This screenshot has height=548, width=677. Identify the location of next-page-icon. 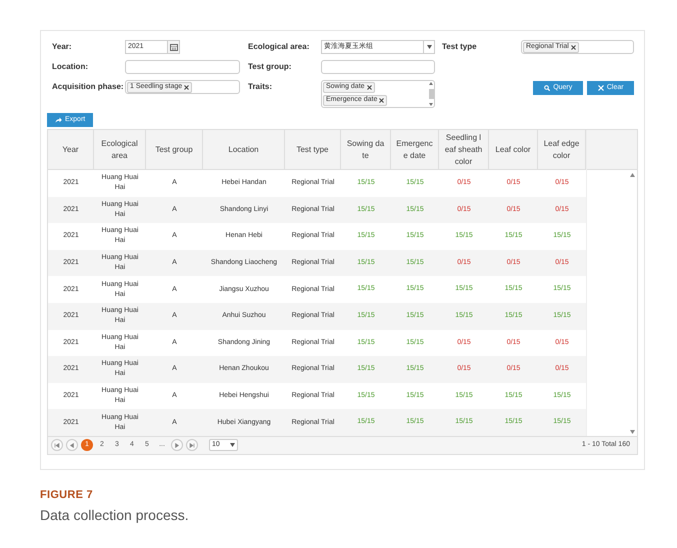
(177, 445).